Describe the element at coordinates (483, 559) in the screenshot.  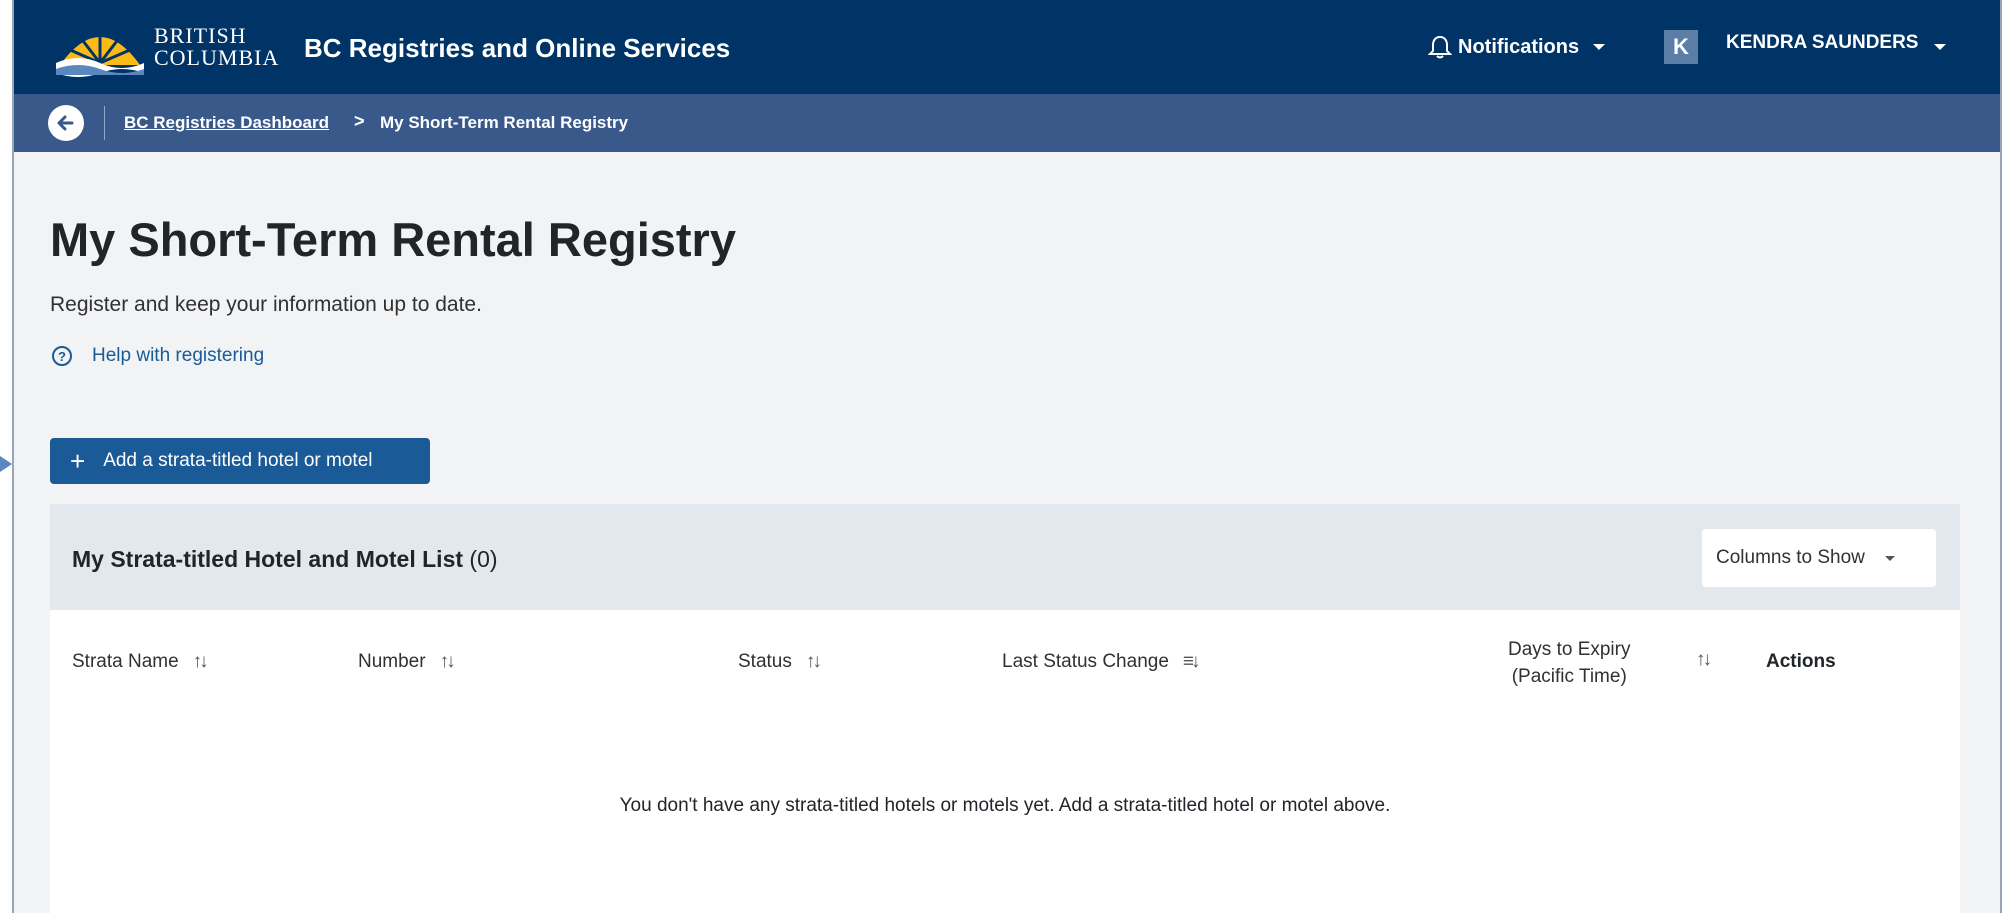
I see `hotel-list-count: (0)` at that location.